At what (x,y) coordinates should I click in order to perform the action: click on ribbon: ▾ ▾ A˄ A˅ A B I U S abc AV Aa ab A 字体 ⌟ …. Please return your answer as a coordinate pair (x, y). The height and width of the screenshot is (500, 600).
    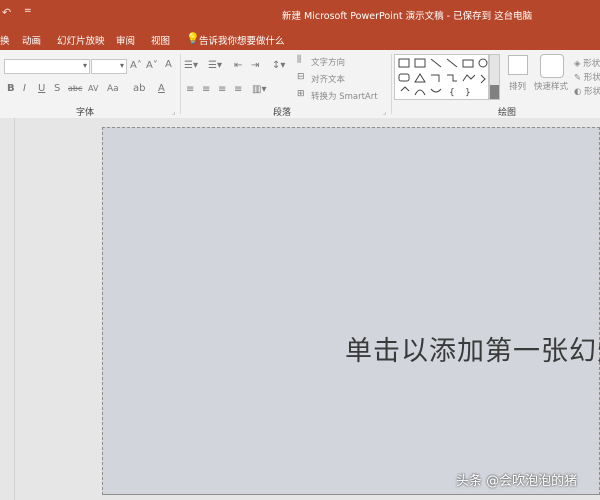
    Looking at the image, I should click on (300, 84).